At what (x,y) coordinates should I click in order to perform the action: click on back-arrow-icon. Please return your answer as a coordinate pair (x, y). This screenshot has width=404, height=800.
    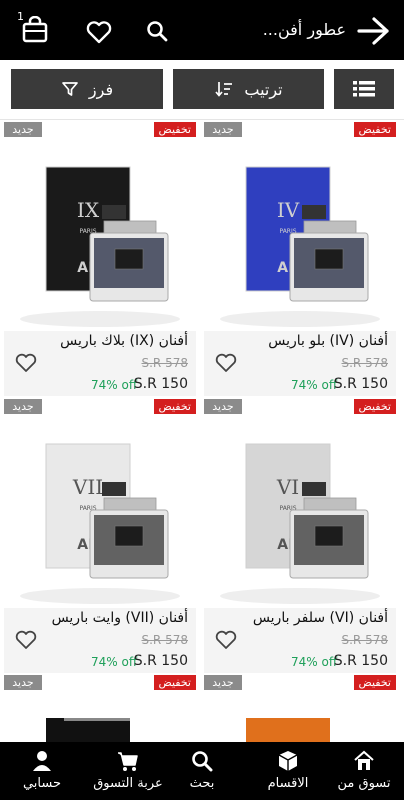
    Looking at the image, I should click on (373, 31).